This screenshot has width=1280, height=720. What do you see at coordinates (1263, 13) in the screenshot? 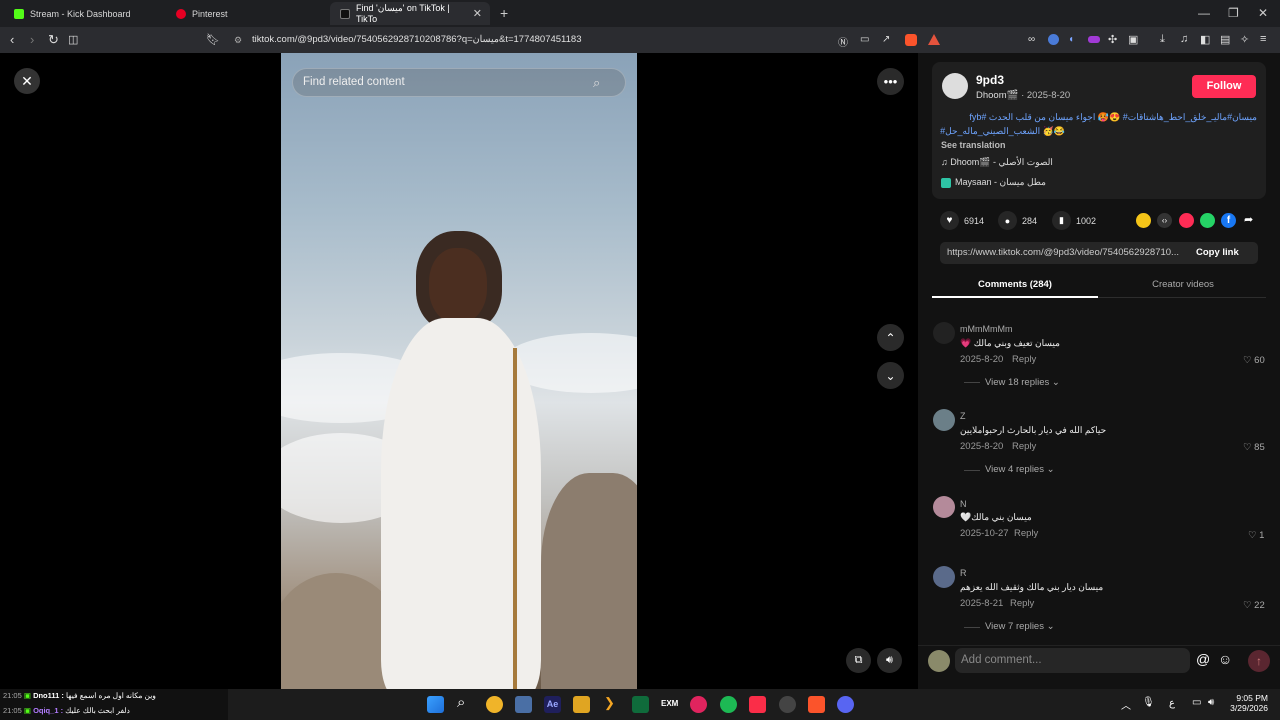
I see `window-close-button: ✕` at bounding box center [1263, 13].